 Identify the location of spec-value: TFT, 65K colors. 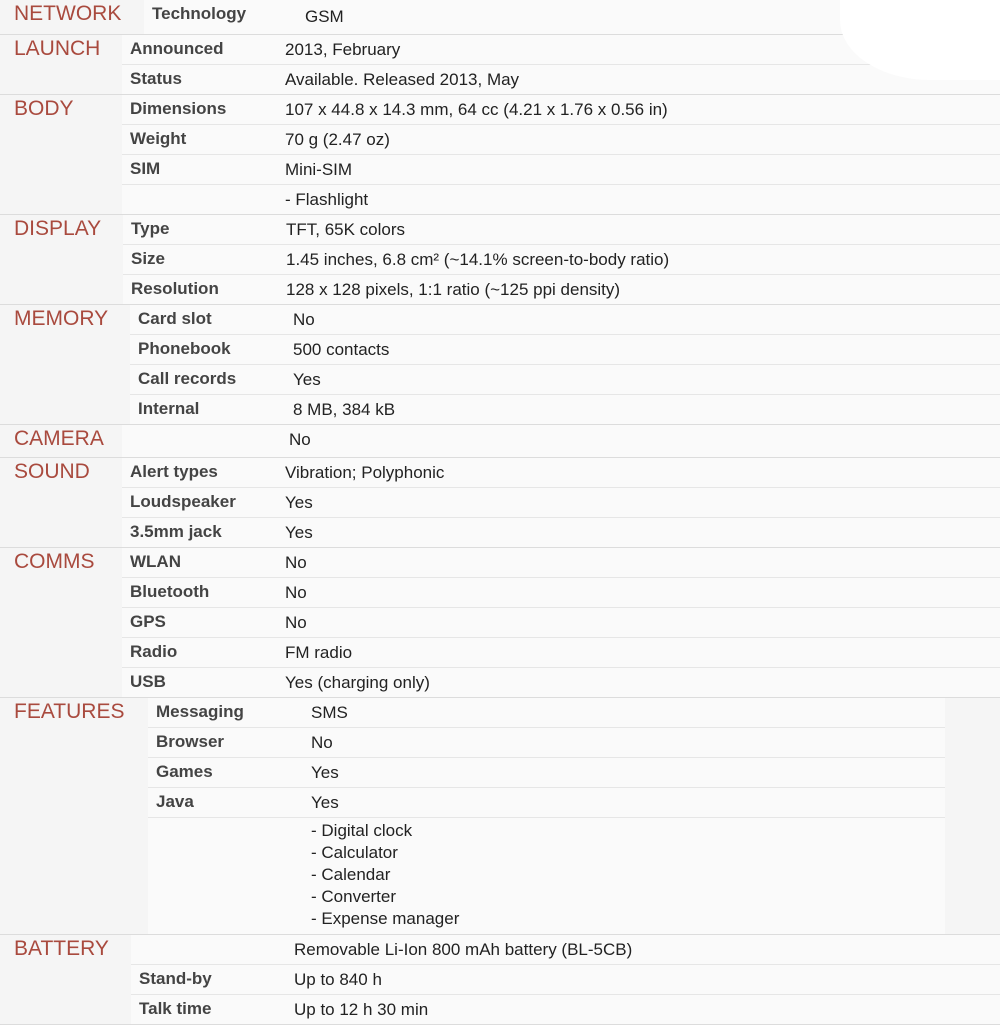
(346, 229).